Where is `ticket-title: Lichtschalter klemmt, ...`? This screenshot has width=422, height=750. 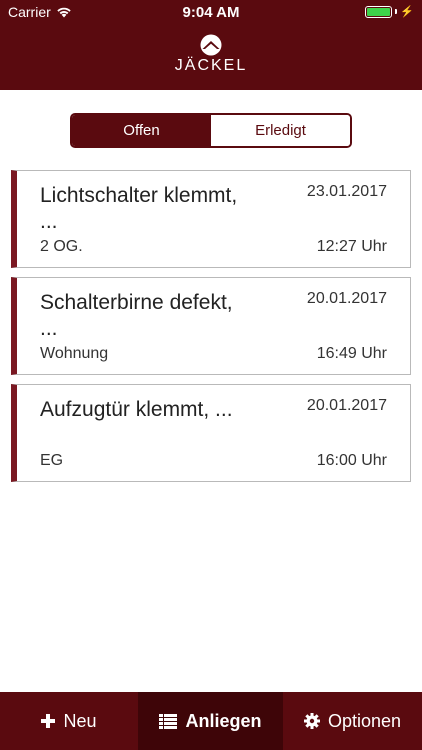 ticket-title: Lichtschalter klemmt, ... is located at coordinates (139, 208).